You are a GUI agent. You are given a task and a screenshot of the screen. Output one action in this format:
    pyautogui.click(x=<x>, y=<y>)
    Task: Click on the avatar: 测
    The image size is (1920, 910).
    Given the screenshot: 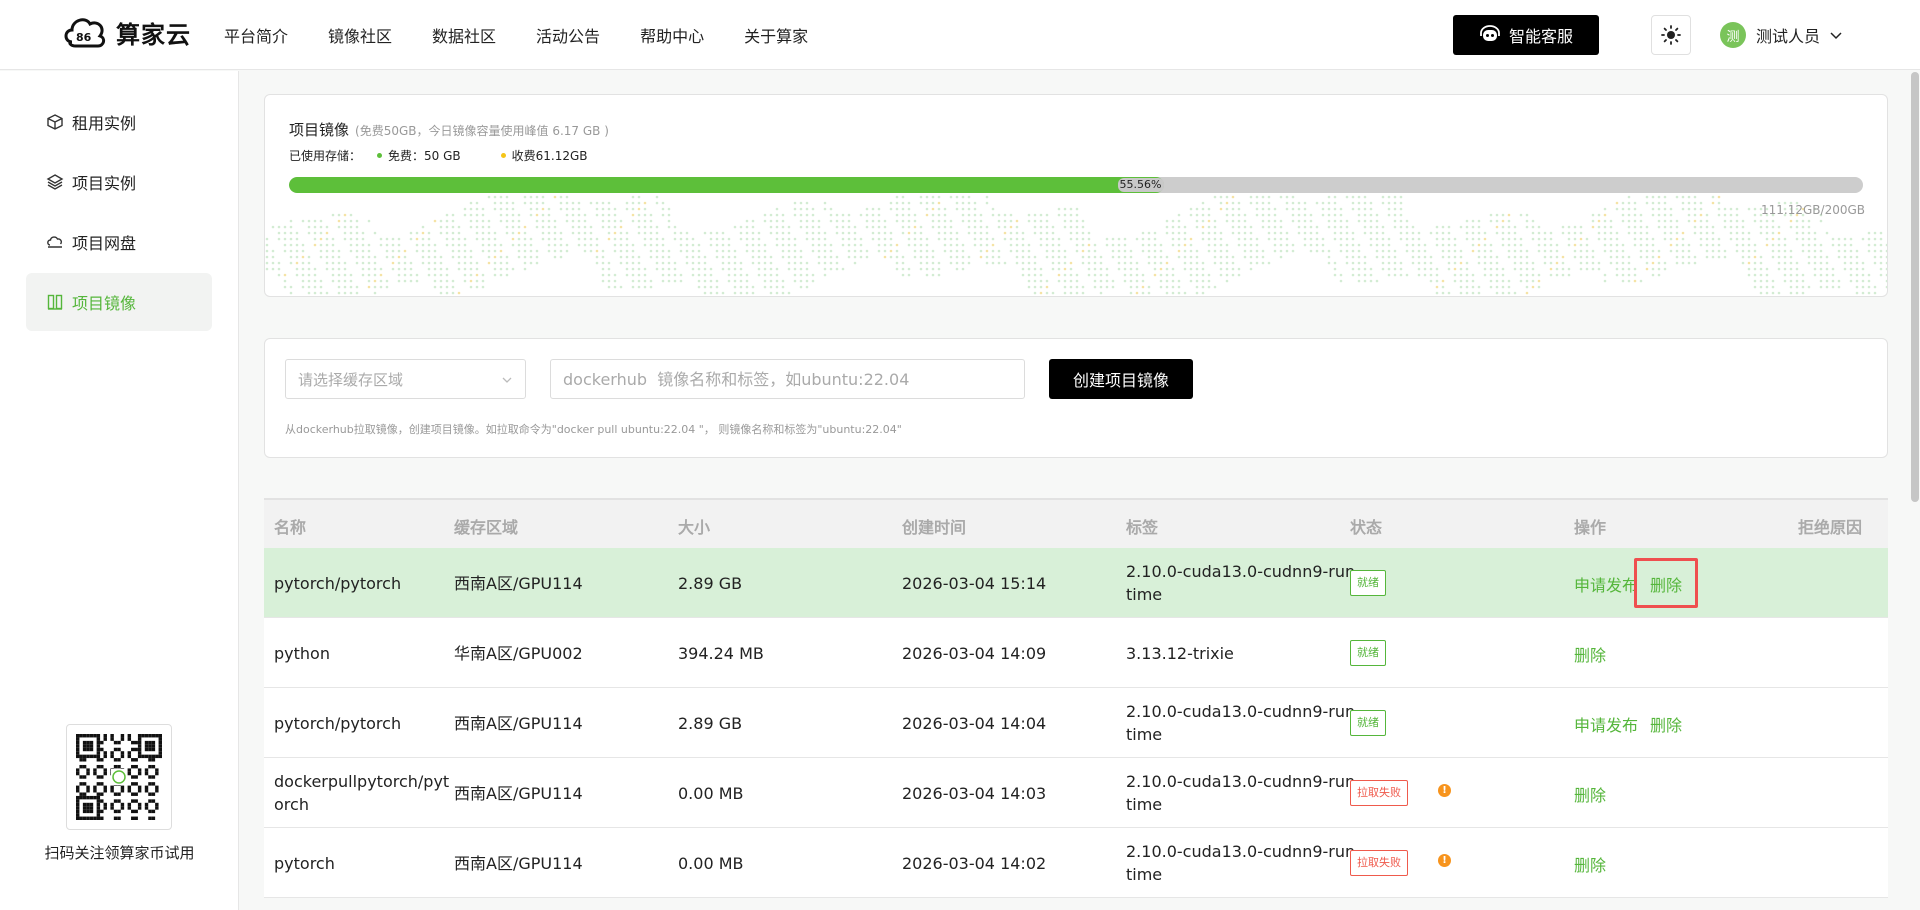 What is the action you would take?
    pyautogui.click(x=1733, y=35)
    